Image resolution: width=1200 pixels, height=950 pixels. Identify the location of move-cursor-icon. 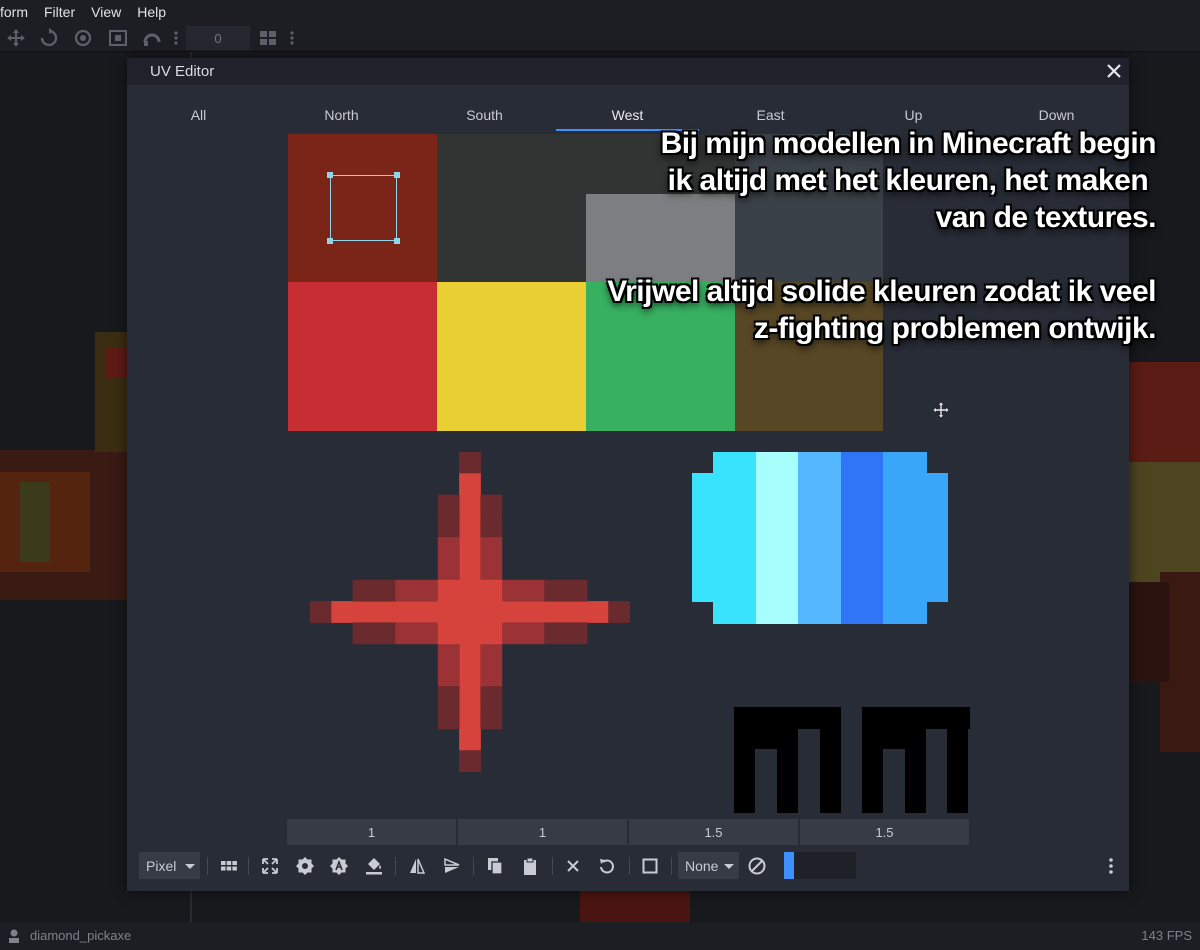
(941, 410).